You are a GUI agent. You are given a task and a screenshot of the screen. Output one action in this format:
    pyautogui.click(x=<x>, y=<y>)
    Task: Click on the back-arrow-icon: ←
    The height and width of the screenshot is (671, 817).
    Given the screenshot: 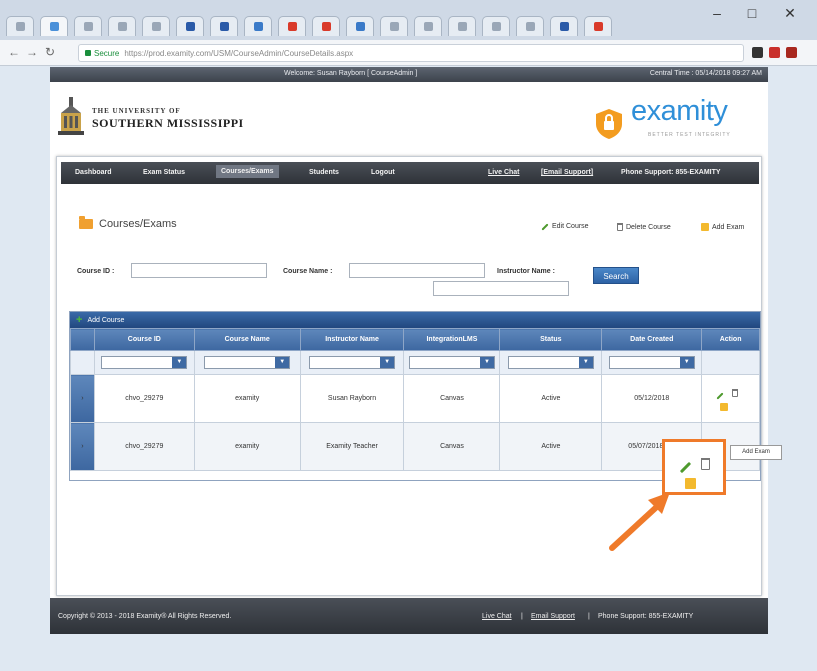 What is the action you would take?
    pyautogui.click(x=14, y=52)
    